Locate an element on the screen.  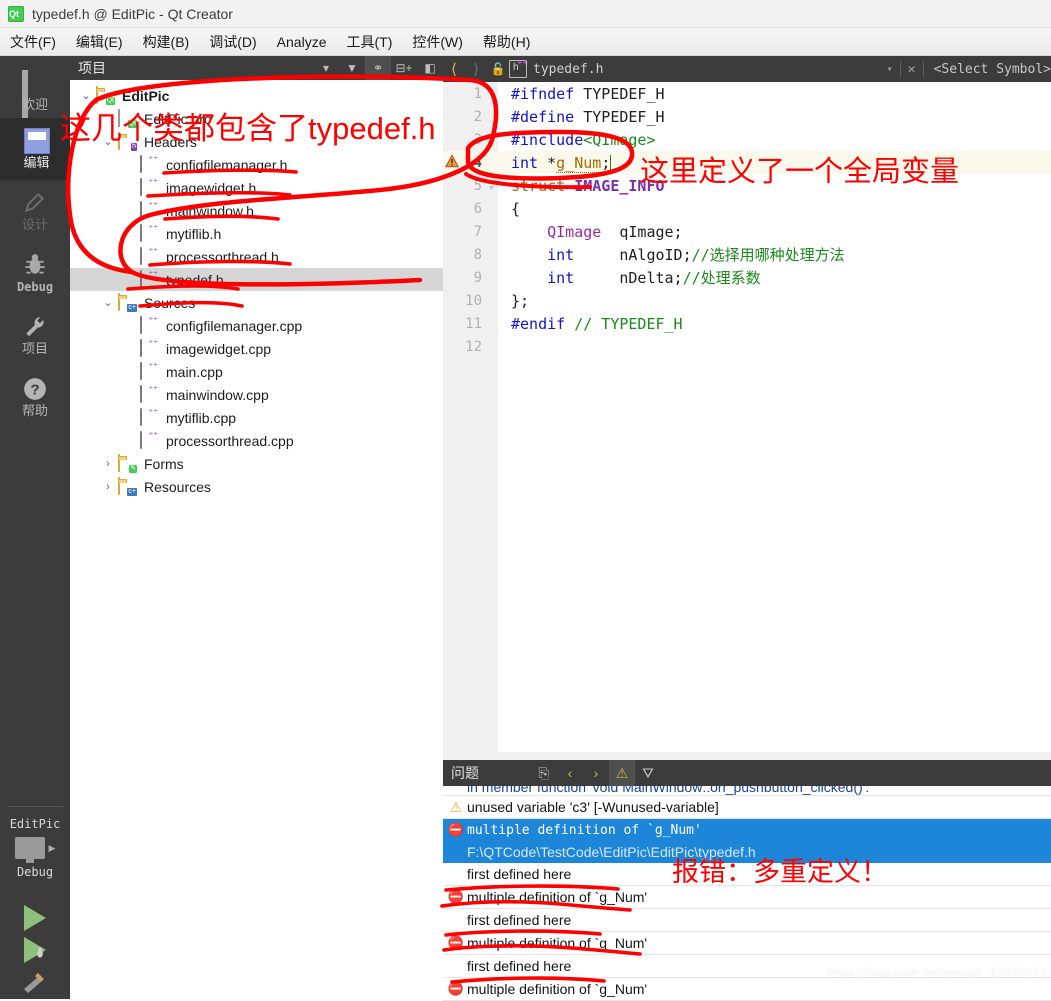
project-panel-title: 项目 is located at coordinates (92, 68).